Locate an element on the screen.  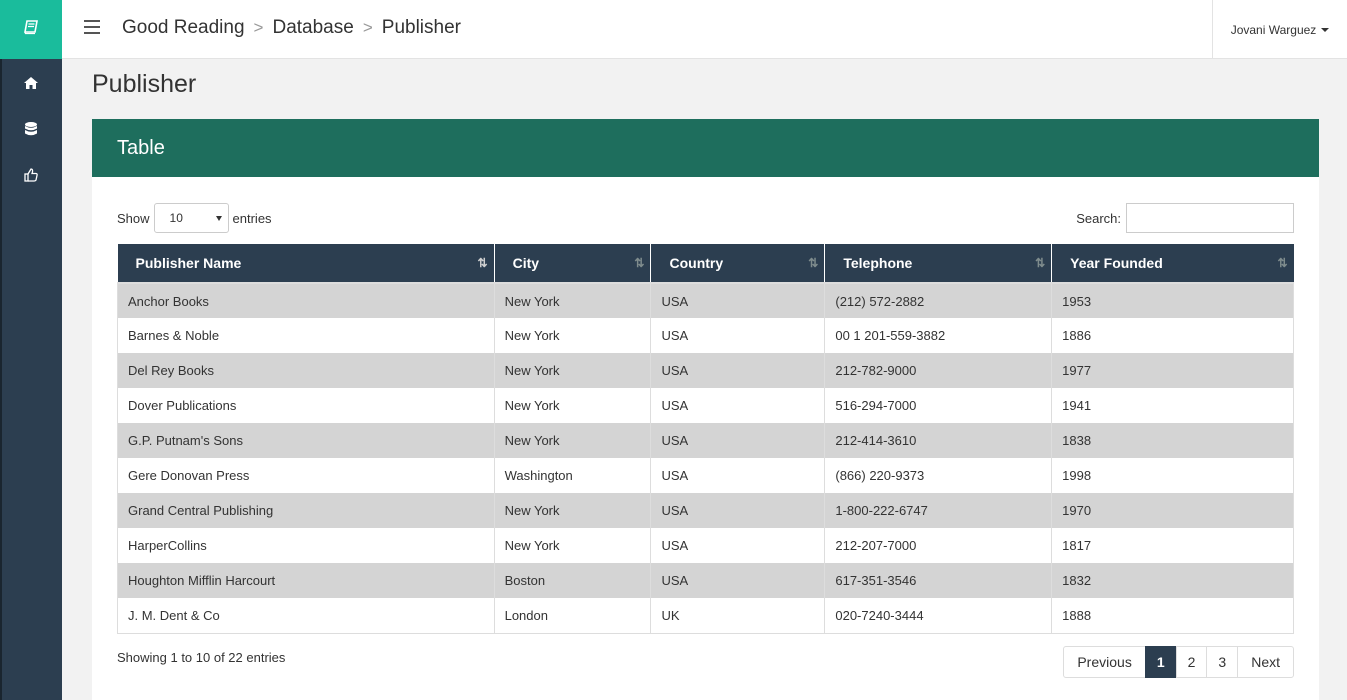
user-menu: Jovani Warguez is located at coordinates (1279, 29).